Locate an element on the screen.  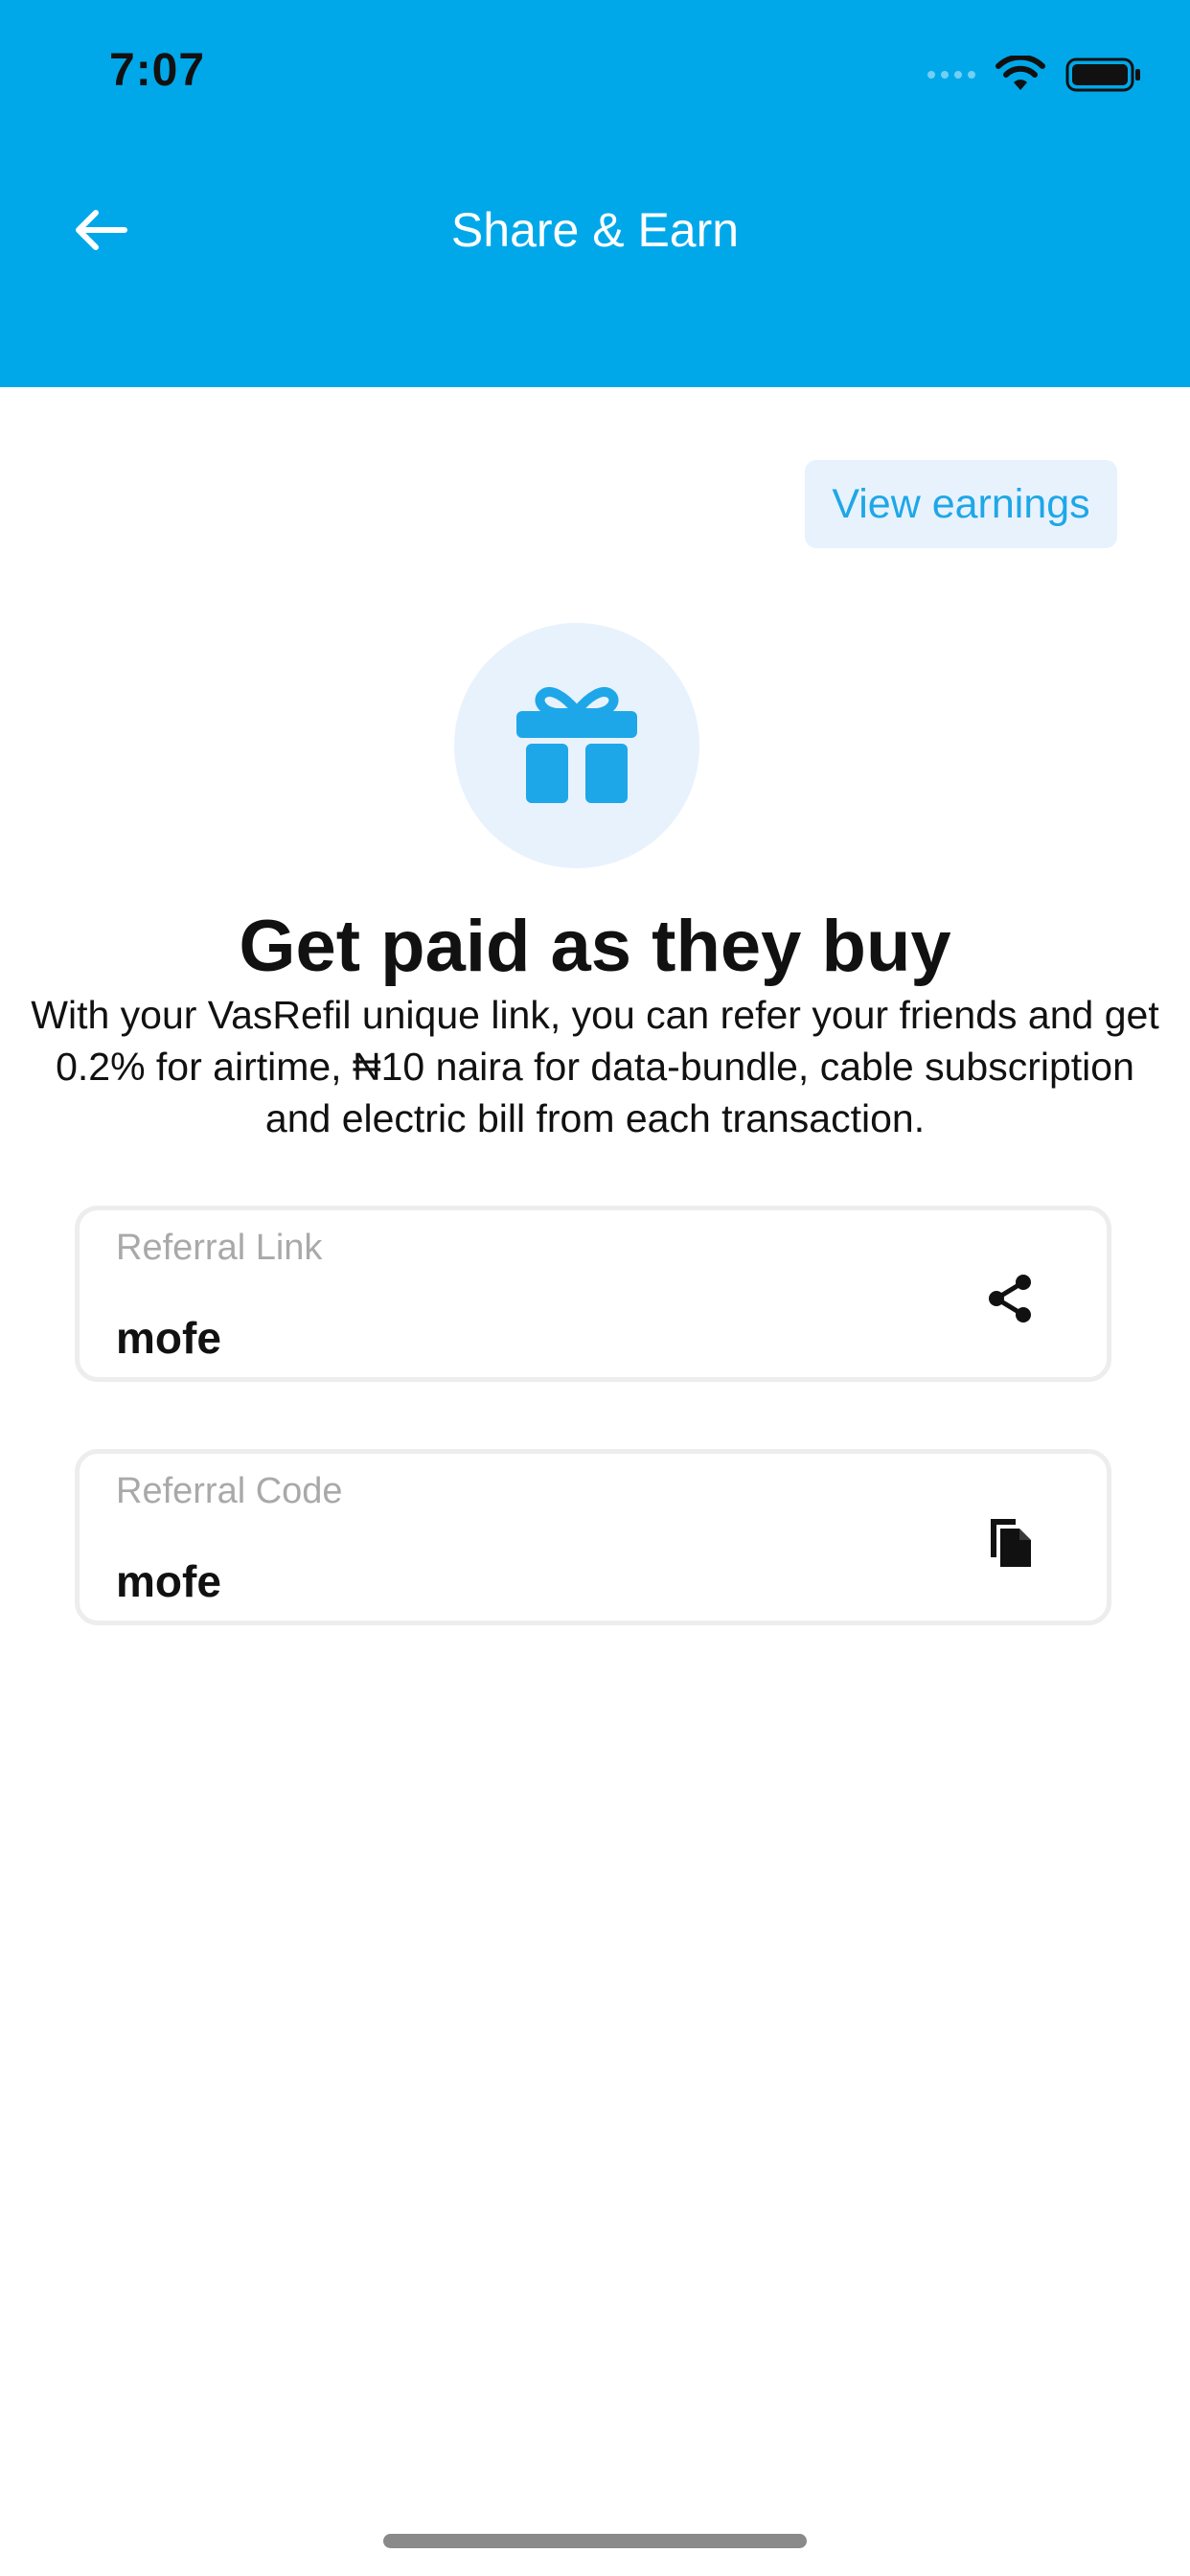
status-time: 7:07 is located at coordinates (158, 70).